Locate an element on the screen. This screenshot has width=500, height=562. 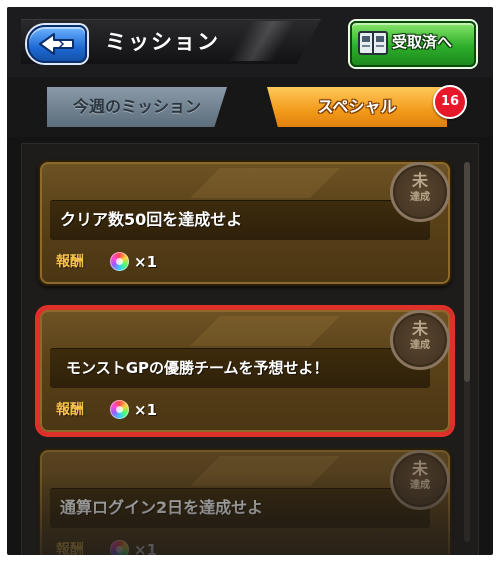
back-button is located at coordinates (57, 44).